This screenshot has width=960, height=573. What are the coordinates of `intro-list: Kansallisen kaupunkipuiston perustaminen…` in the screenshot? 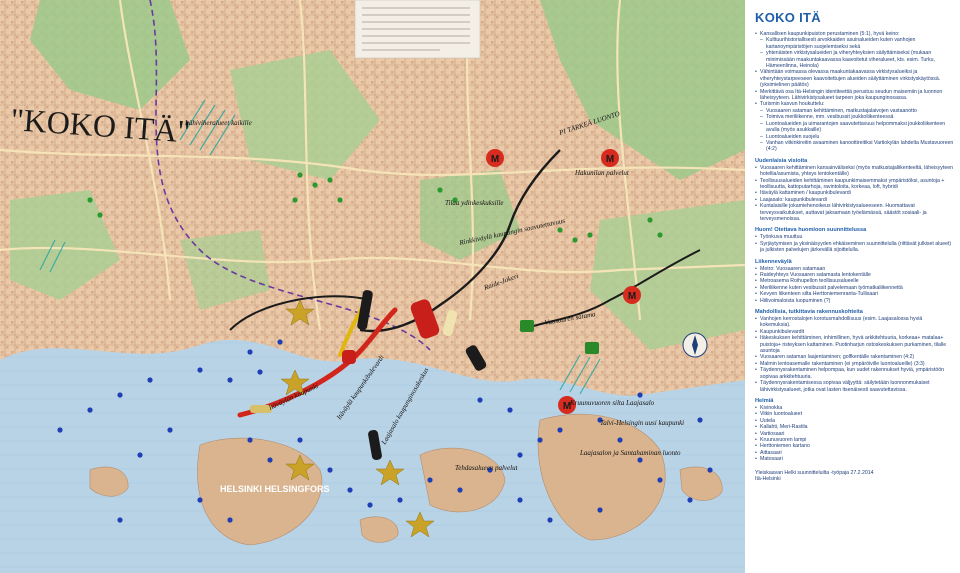 It's located at (854, 92).